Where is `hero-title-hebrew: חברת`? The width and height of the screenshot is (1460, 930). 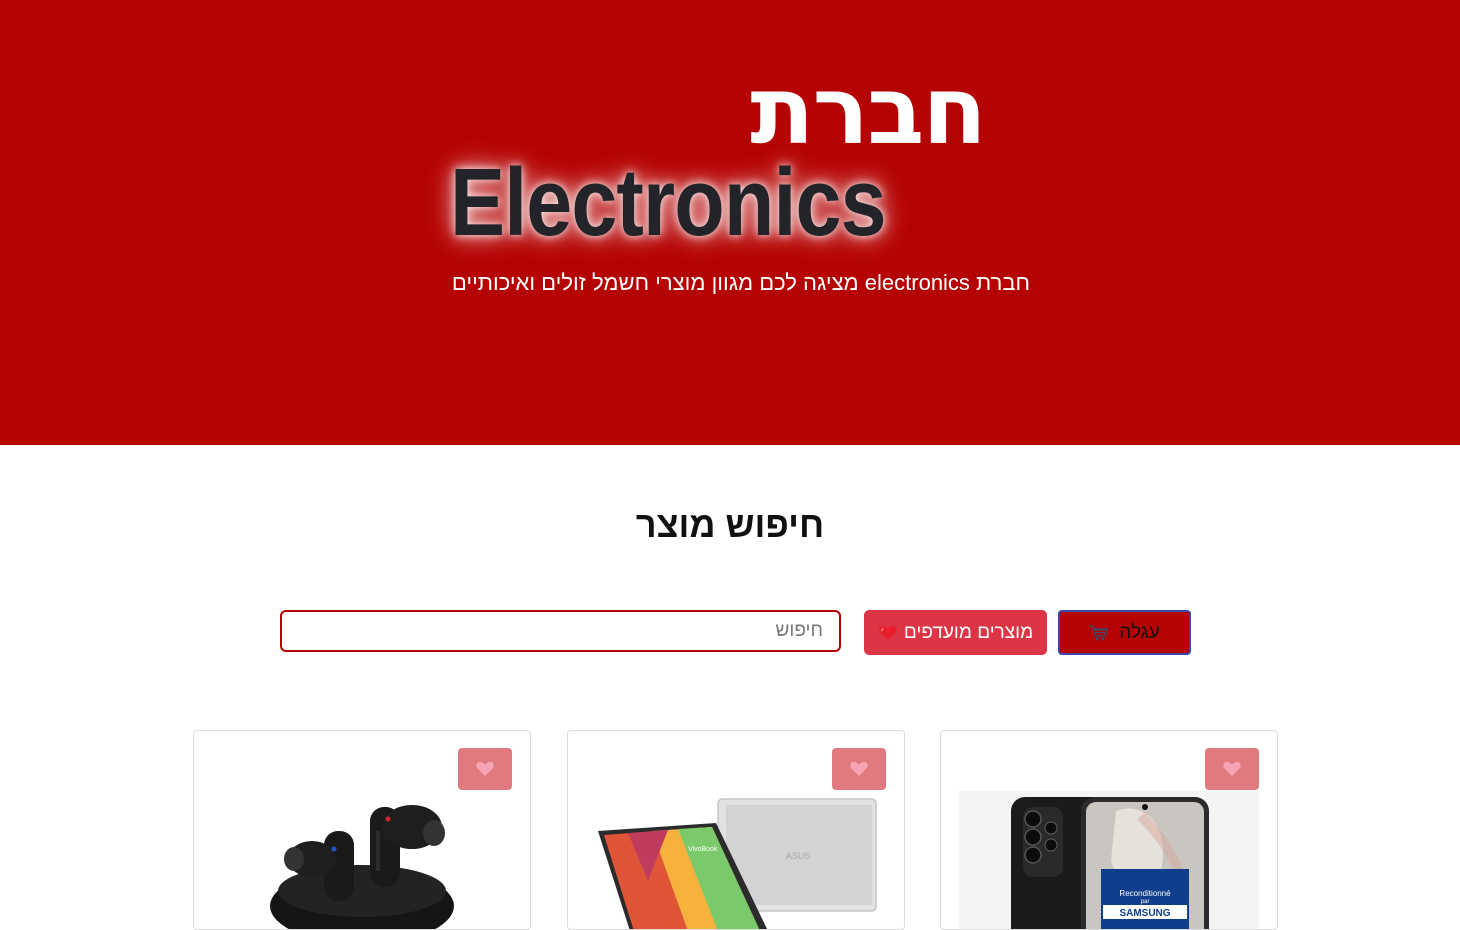 hero-title-hebrew: חברת is located at coordinates (868, 111).